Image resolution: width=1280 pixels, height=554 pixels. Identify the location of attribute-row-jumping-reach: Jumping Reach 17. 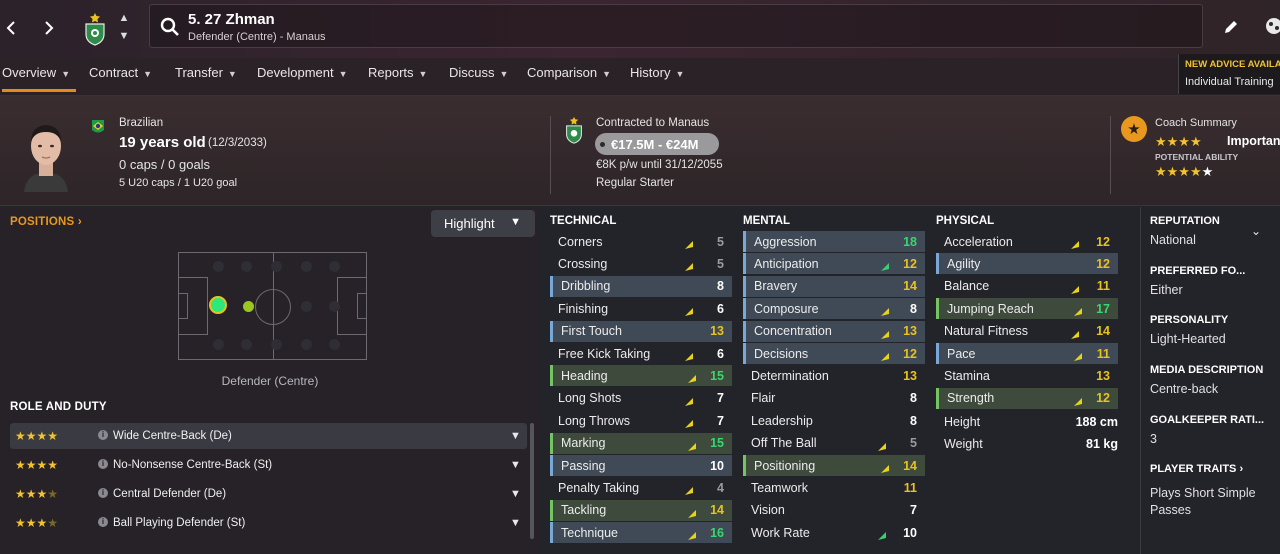
(1027, 309).